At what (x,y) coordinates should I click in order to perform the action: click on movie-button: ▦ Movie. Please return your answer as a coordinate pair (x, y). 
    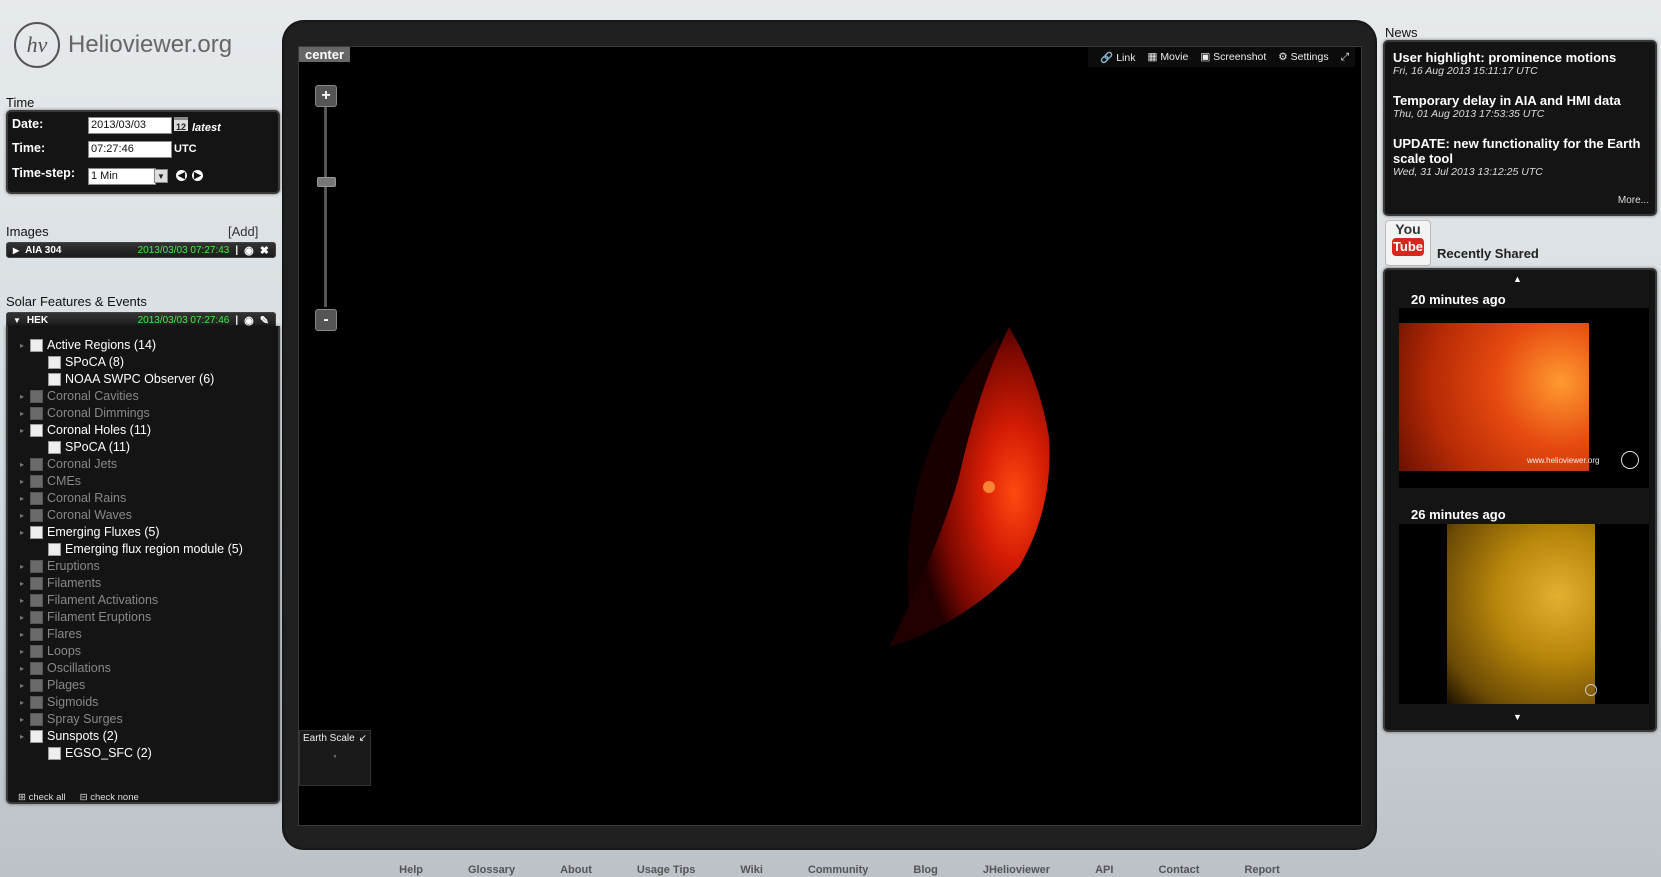
    Looking at the image, I should click on (1167, 57).